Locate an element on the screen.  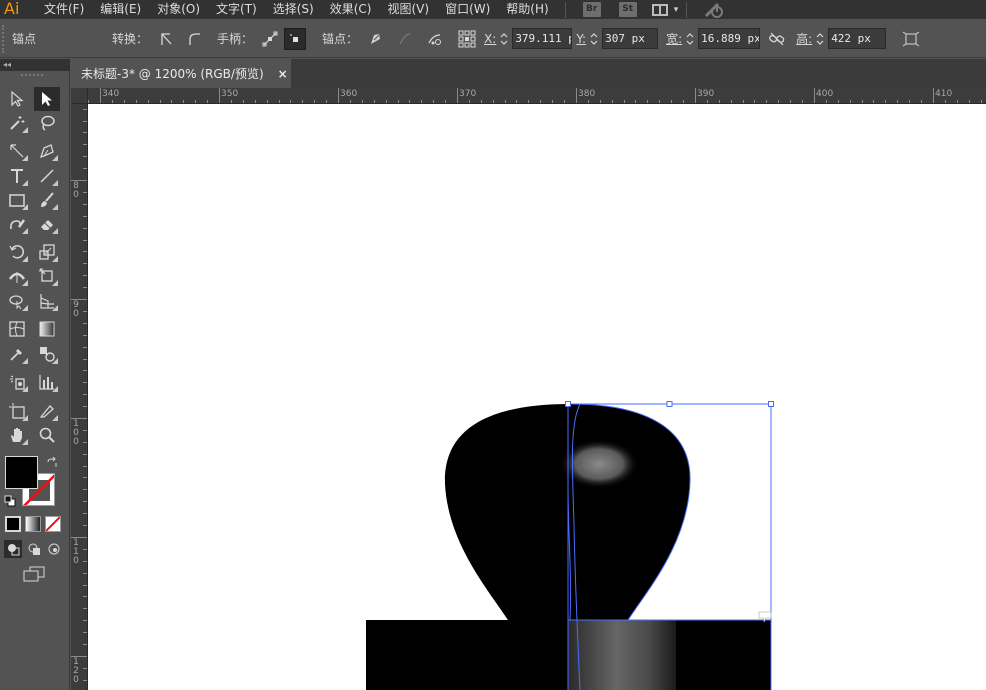
x-stepper is located at coordinates (504, 38).